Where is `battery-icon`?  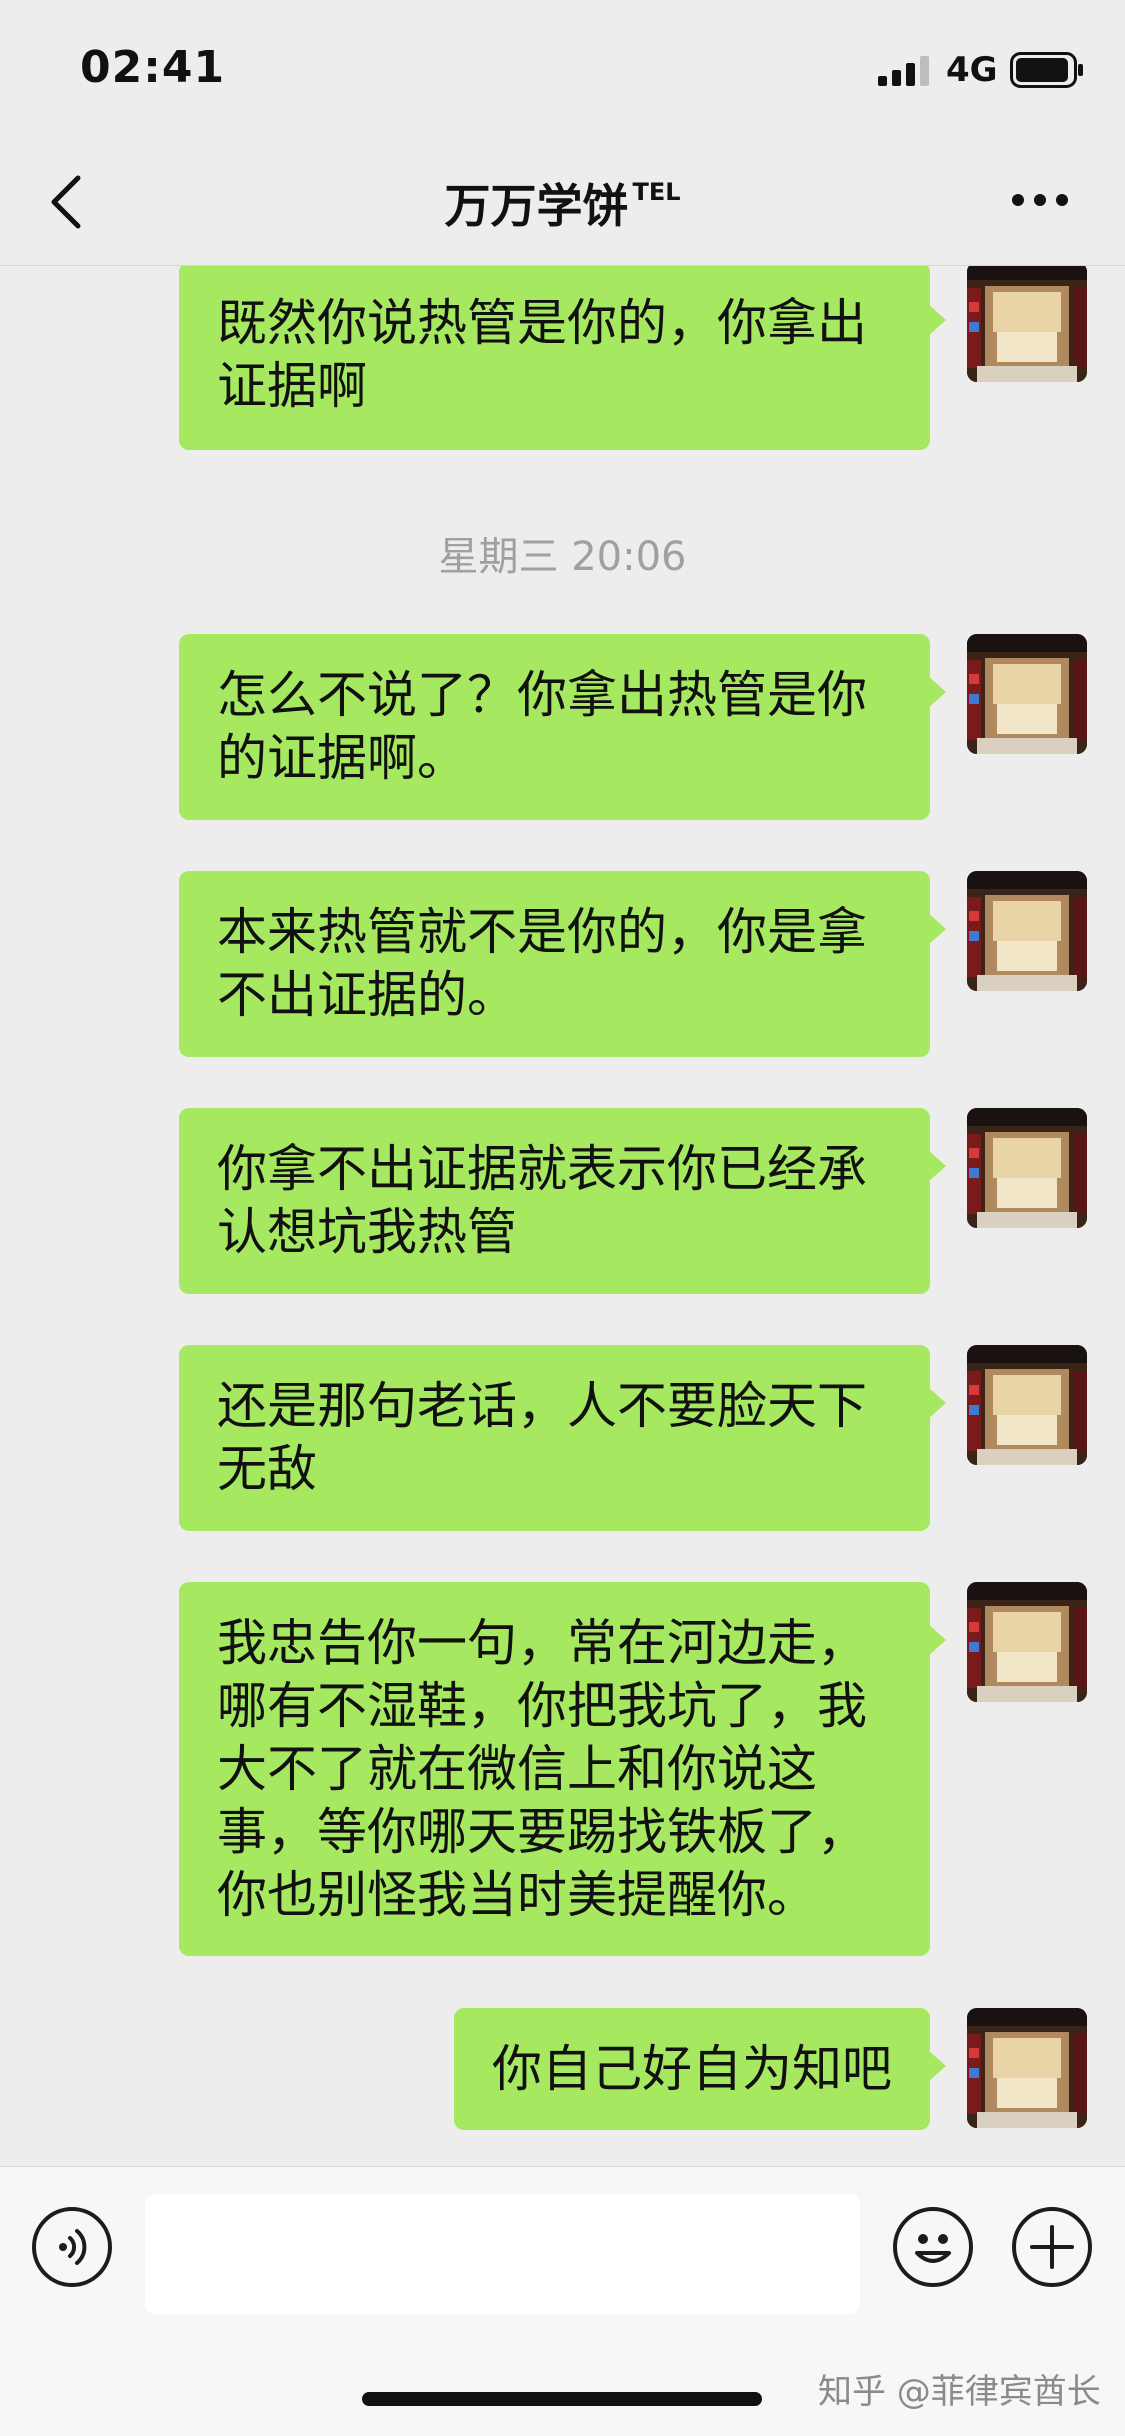 battery-icon is located at coordinates (1046, 70).